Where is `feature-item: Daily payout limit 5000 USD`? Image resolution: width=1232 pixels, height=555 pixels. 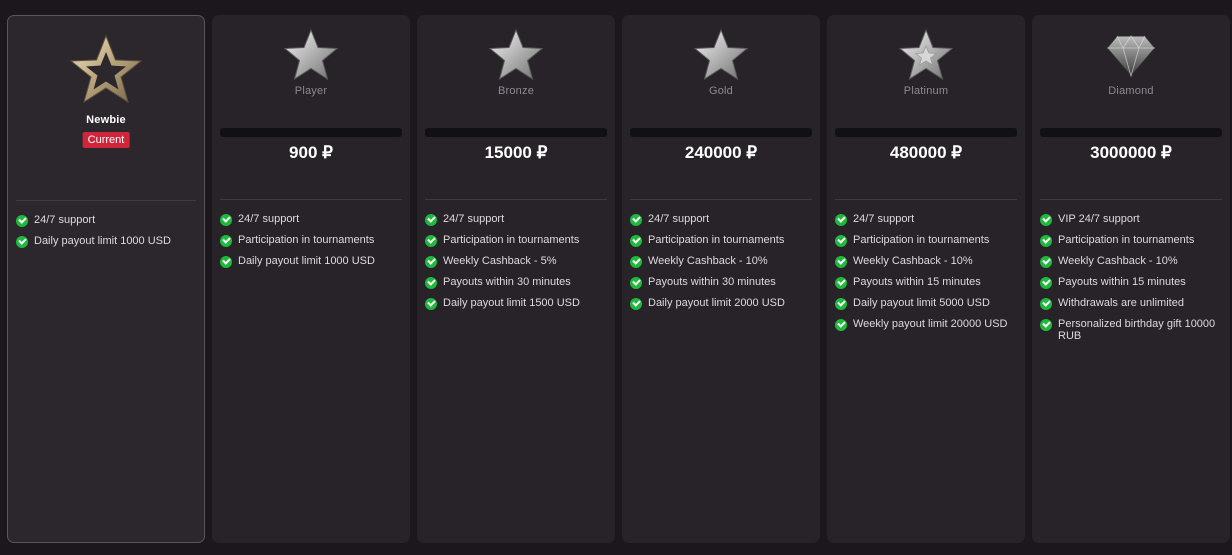 feature-item: Daily payout limit 5000 USD is located at coordinates (927, 303).